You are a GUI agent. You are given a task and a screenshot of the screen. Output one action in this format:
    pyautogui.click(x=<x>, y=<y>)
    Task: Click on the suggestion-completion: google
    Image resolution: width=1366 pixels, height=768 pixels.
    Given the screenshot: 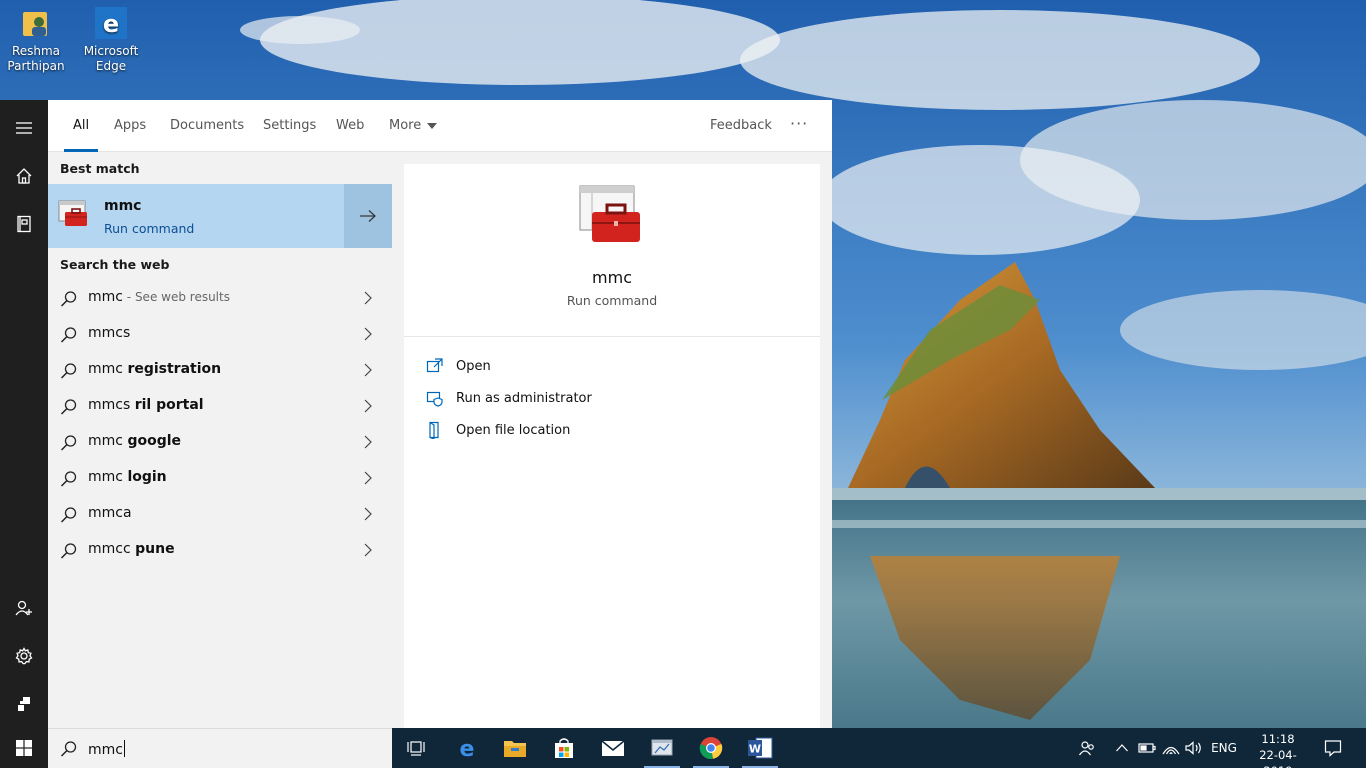 What is the action you would take?
    pyautogui.click(x=154, y=441)
    